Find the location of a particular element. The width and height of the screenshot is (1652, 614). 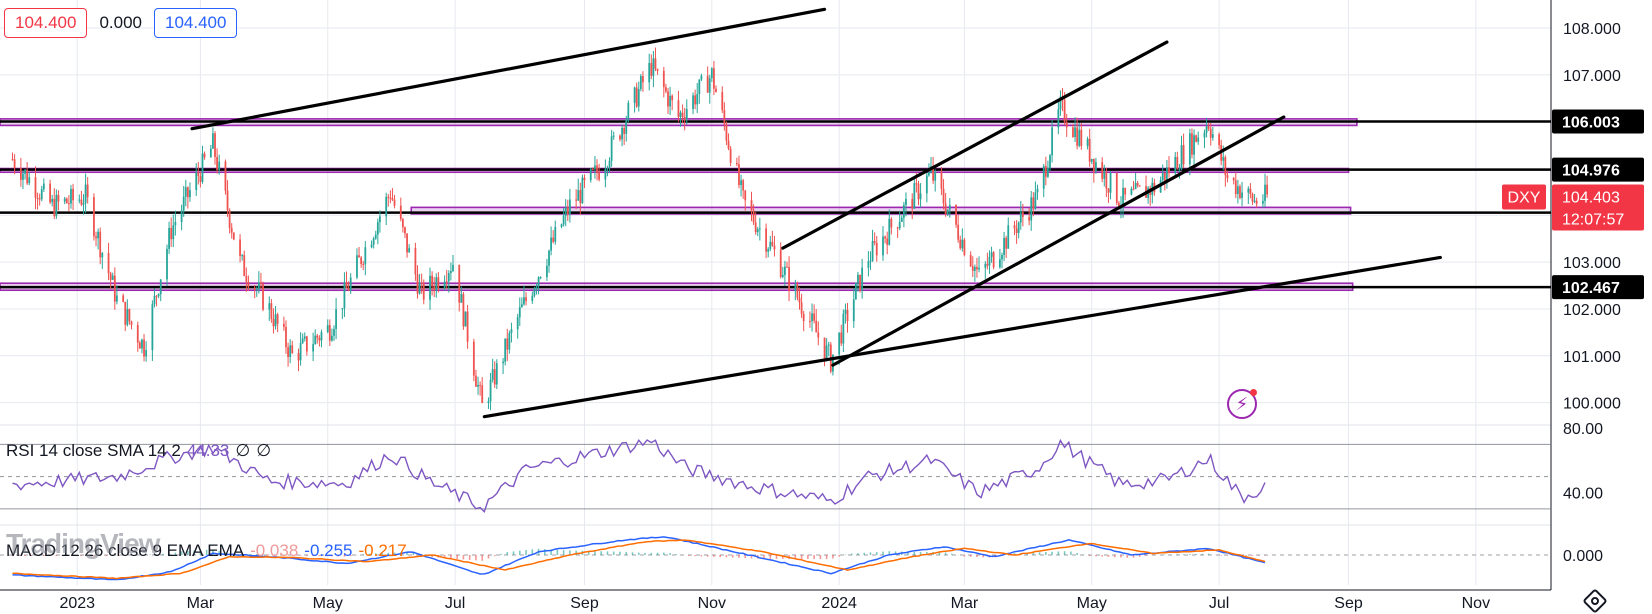

ticker-label: DXY is located at coordinates (1524, 197).